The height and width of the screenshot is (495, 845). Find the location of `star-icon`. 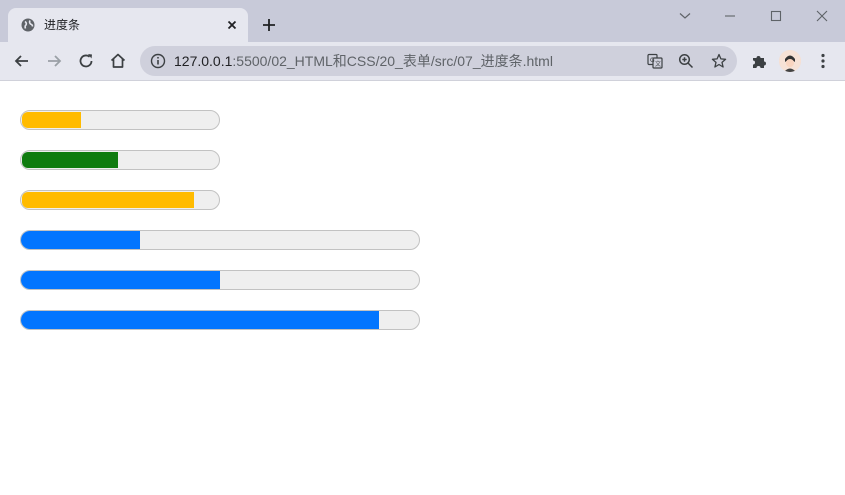

star-icon is located at coordinates (719, 61).